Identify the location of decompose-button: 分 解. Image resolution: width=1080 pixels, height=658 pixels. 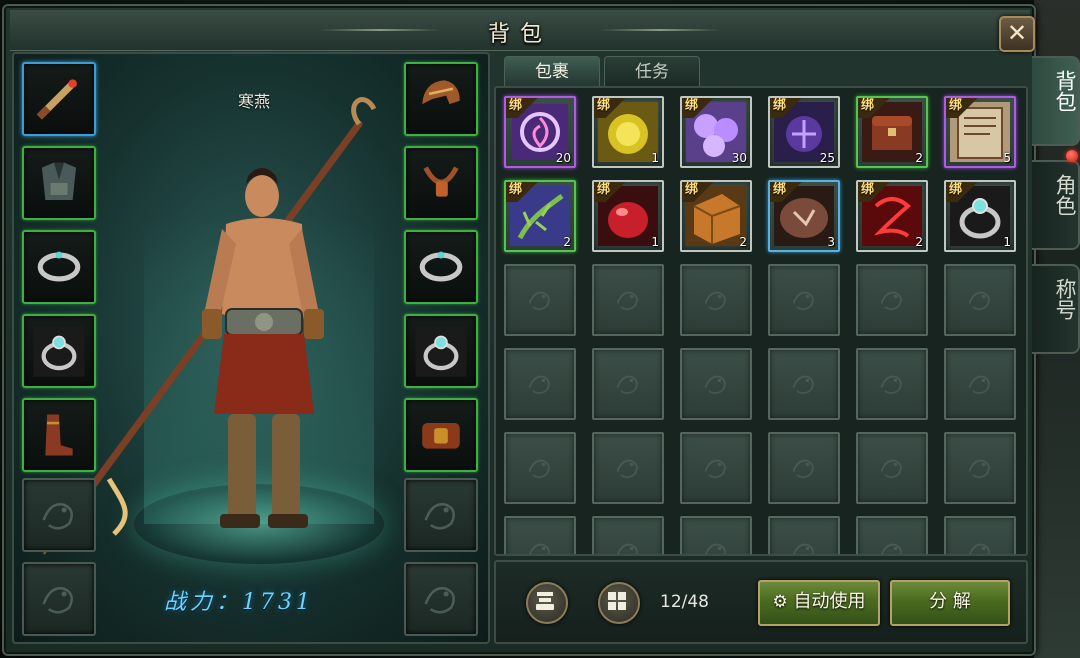
(950, 603).